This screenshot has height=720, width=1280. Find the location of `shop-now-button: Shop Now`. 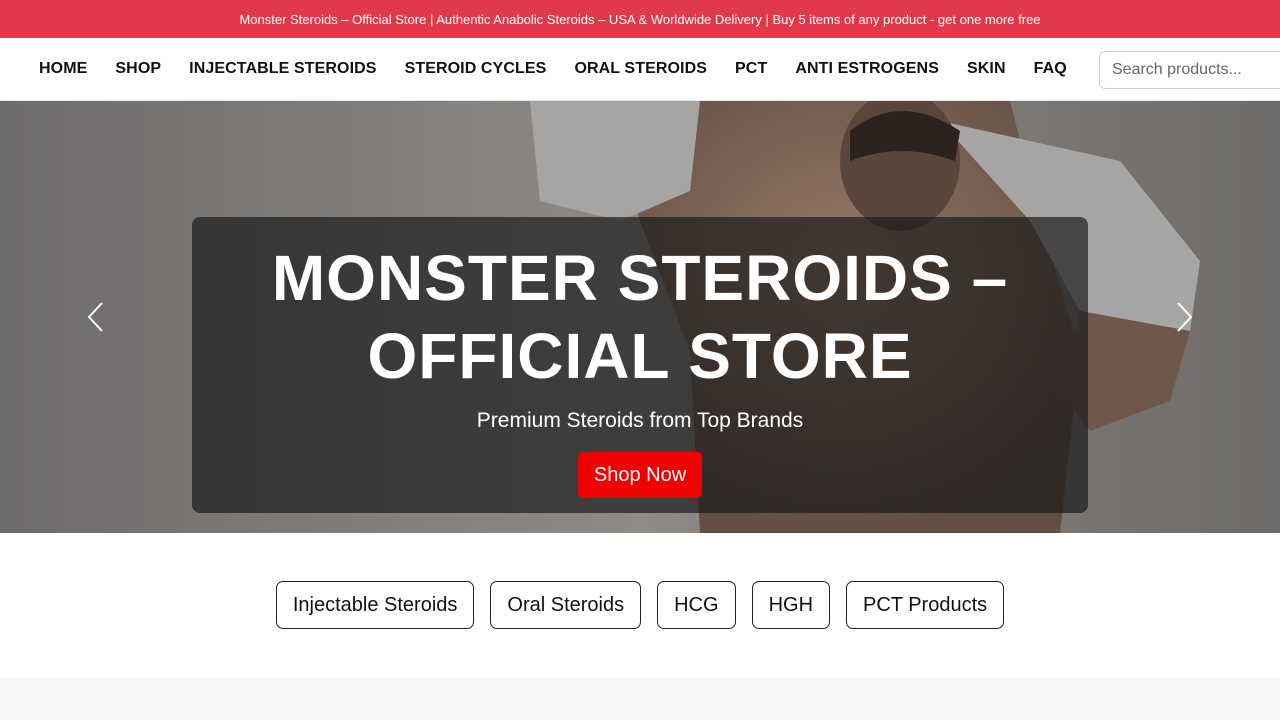

shop-now-button: Shop Now is located at coordinates (640, 475).